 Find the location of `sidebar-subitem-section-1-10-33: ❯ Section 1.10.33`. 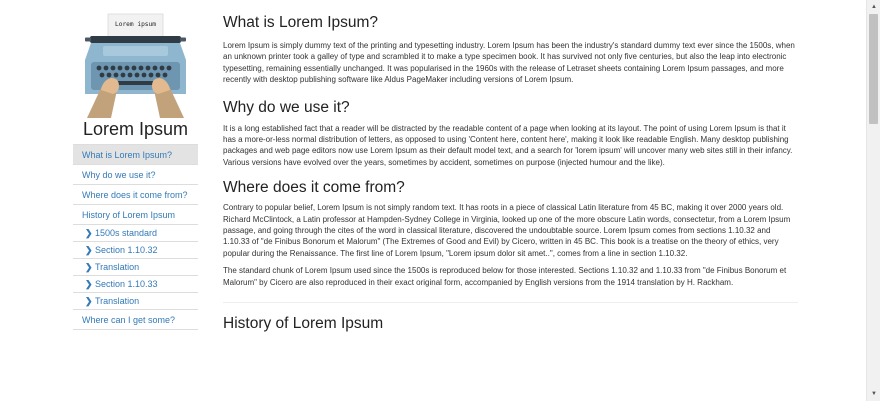

sidebar-subitem-section-1-10-33: ❯ Section 1.10.33 is located at coordinates (135, 284).